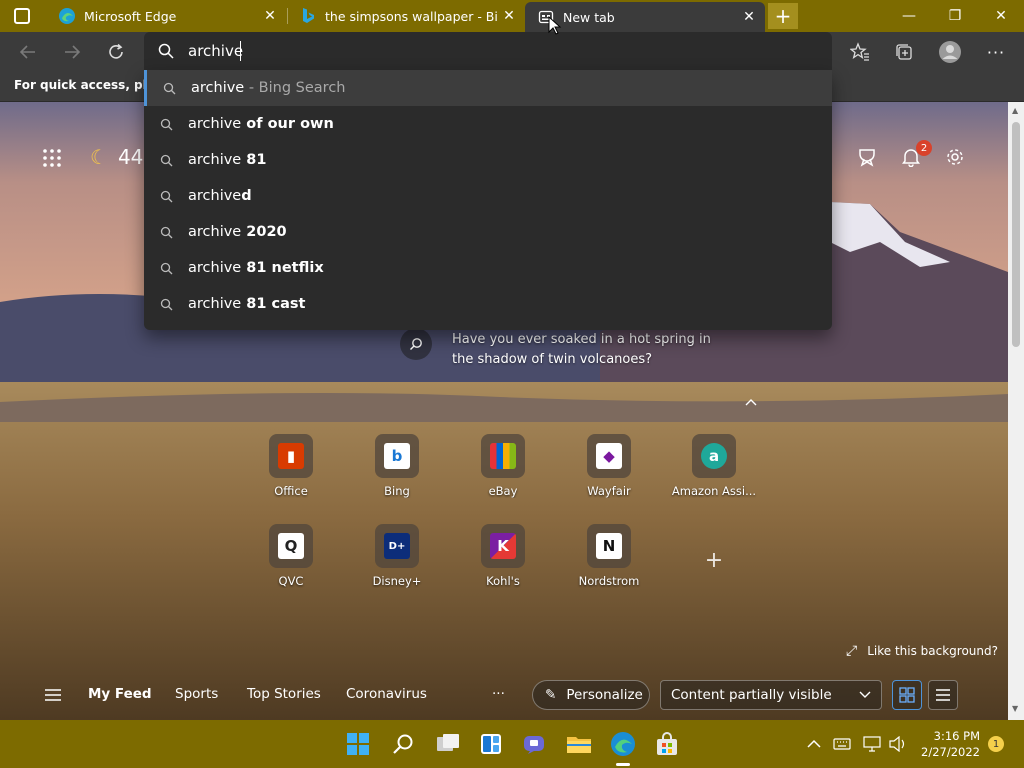  Describe the element at coordinates (264, 232) in the screenshot. I see `suggestion-completion: 2020` at that location.